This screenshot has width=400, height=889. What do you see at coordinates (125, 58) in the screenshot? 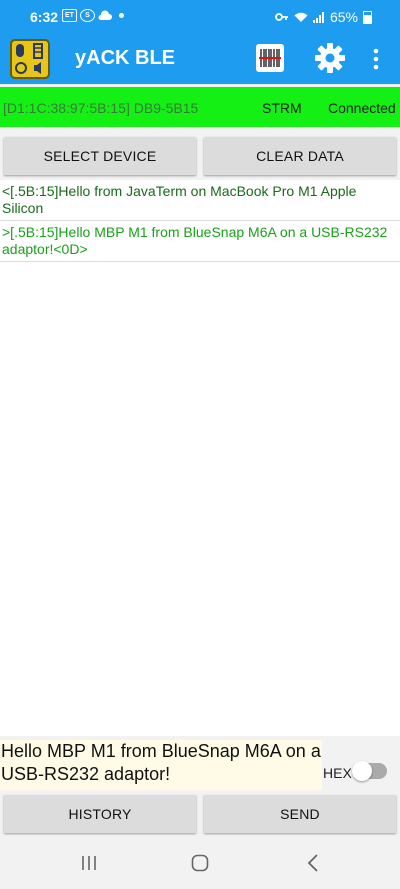
I see `app-title: yACK BLE` at bounding box center [125, 58].